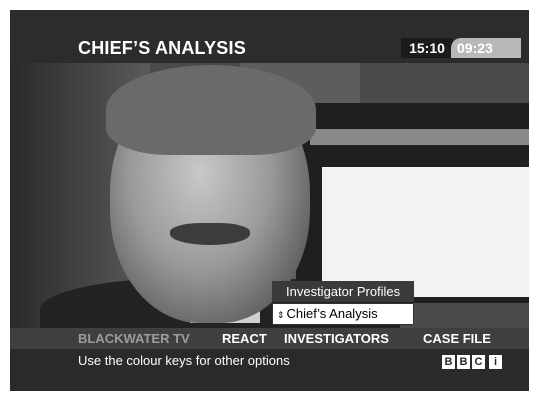  I want to click on interactive-icon: i, so click(495, 362).